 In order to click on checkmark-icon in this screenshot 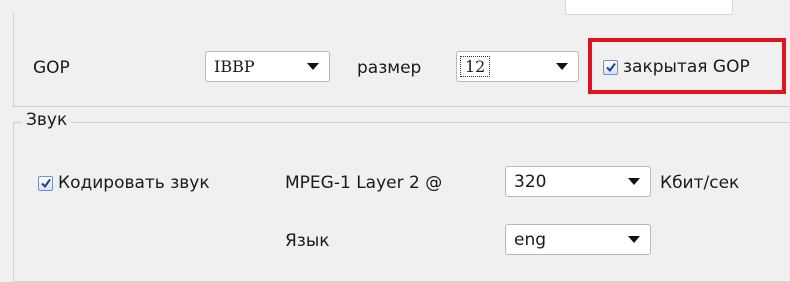, I will do `click(45, 183)`.